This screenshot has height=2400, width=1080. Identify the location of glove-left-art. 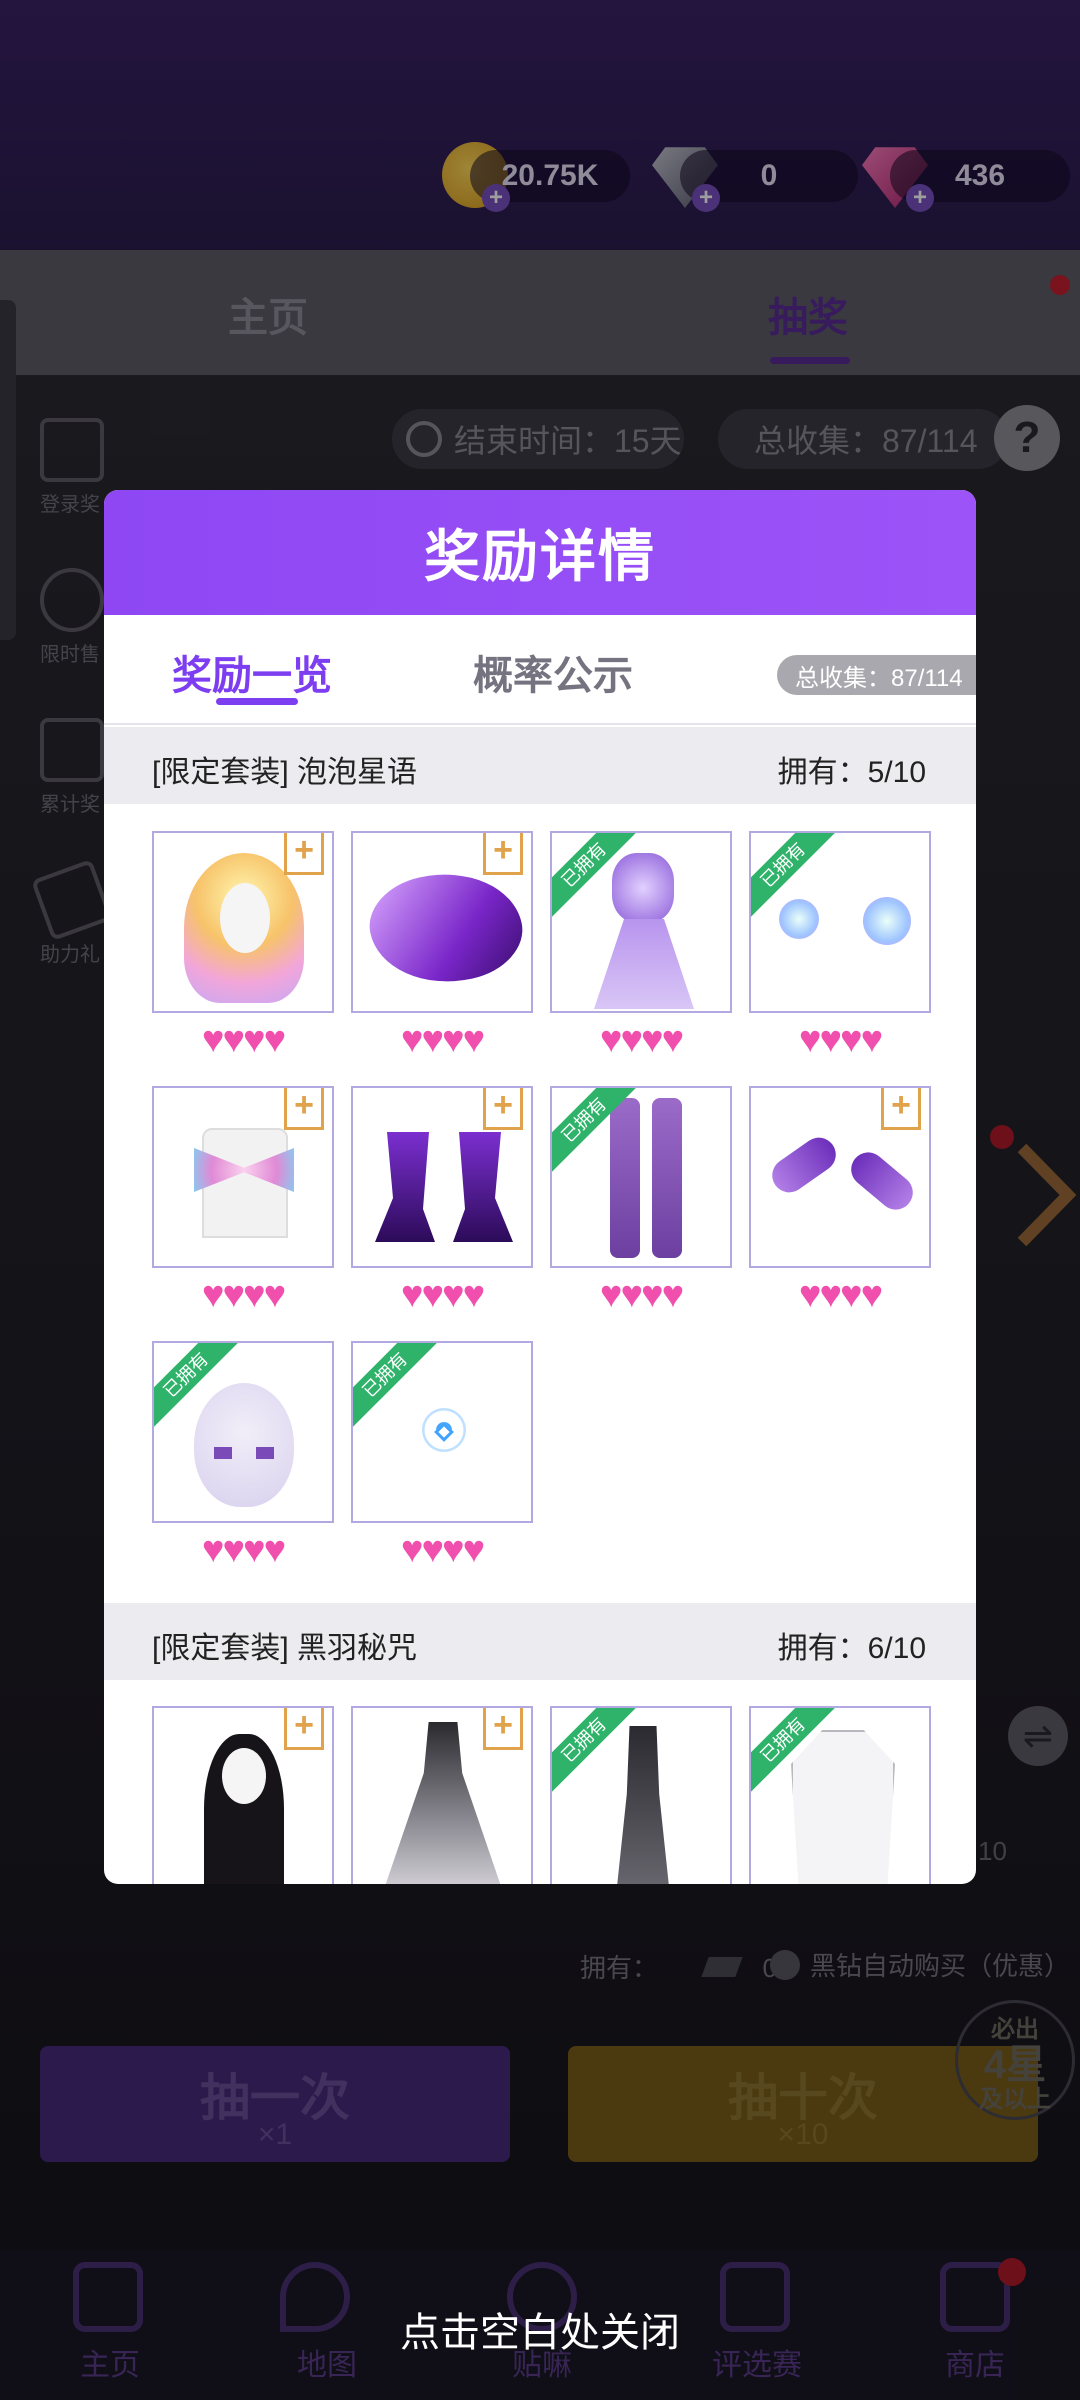
(804, 1165).